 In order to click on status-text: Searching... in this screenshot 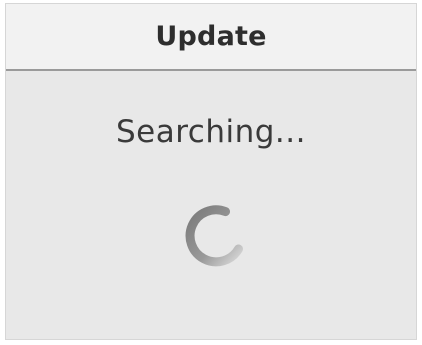, I will do `click(210, 132)`.